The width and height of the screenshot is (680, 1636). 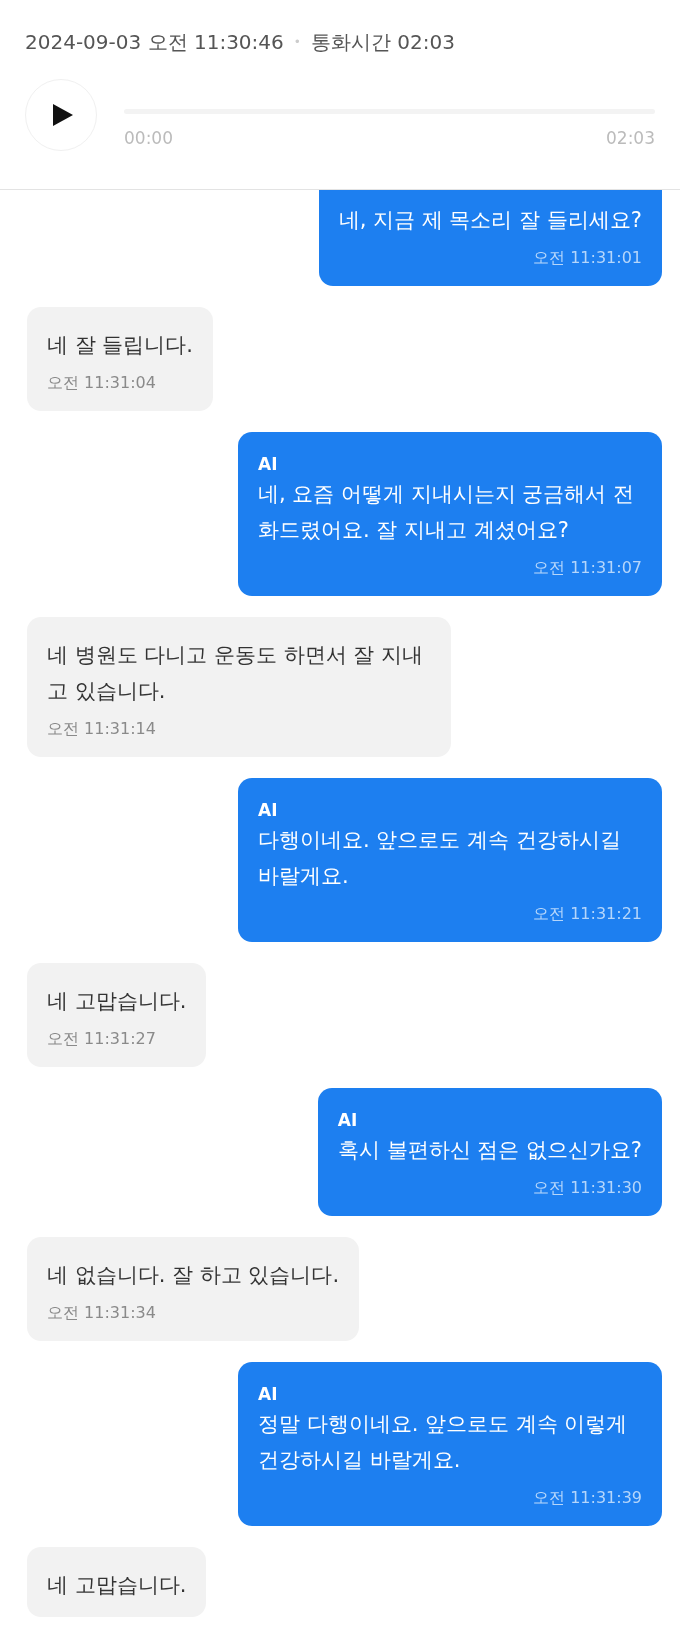 I want to click on message-text: 네, 지금 제 목소리 잘 들리세요?, so click(x=490, y=220).